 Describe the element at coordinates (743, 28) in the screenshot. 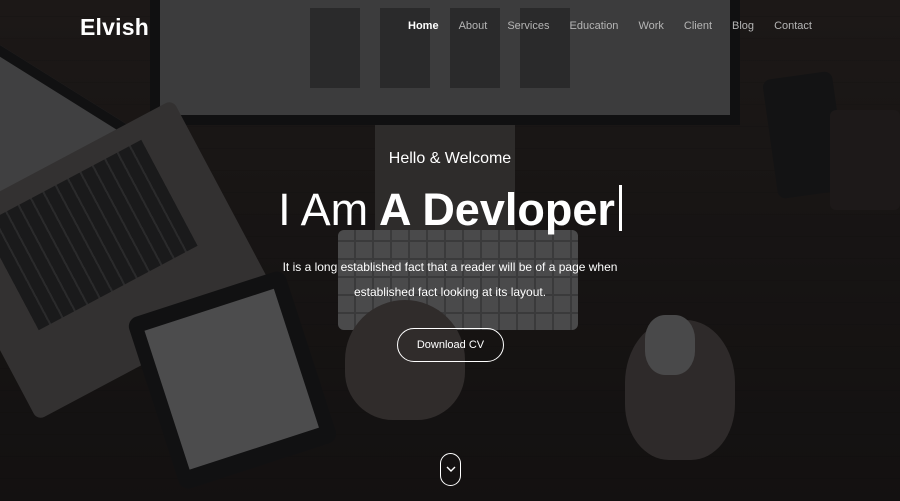

I see `nav-item-blog: Blog` at that location.